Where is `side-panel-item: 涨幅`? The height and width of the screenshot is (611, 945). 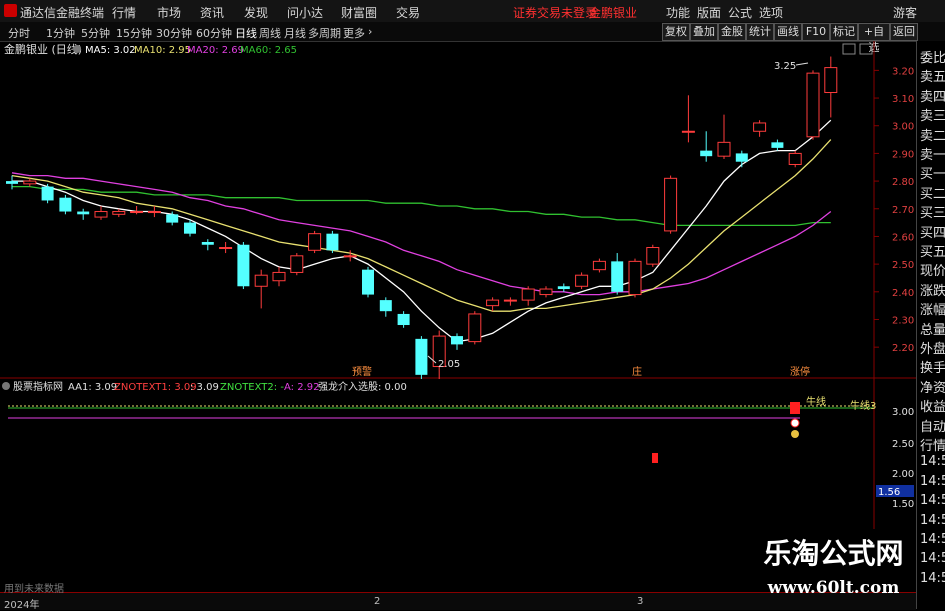
side-panel-item: 涨幅 is located at coordinates (932, 308).